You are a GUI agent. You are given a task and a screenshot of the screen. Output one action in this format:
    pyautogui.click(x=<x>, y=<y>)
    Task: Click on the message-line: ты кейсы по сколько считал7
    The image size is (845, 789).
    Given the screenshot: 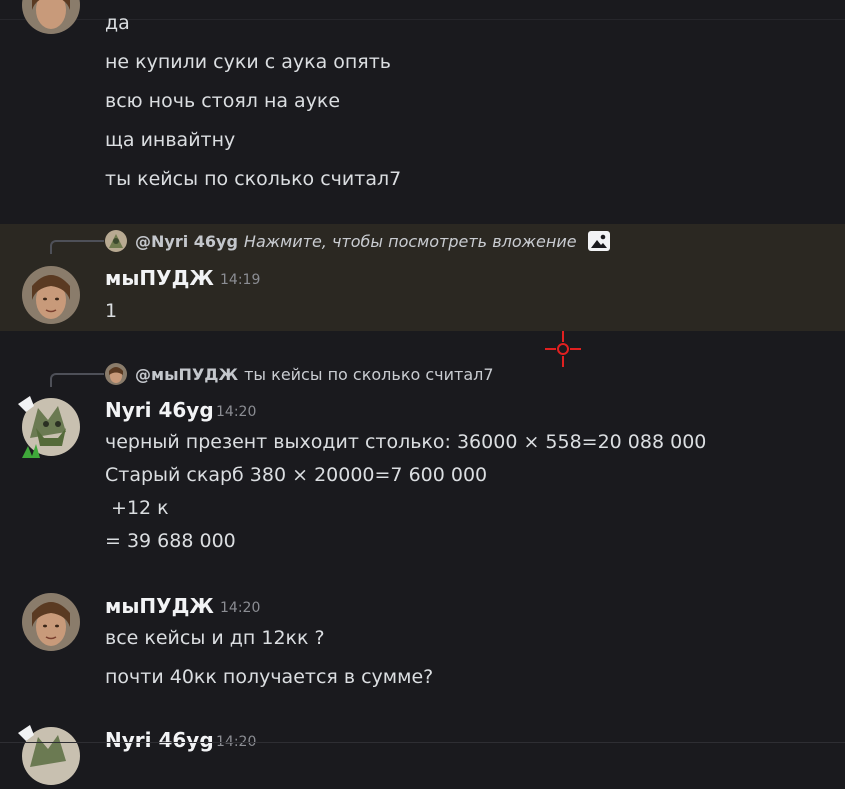 What is the action you would take?
    pyautogui.click(x=253, y=179)
    